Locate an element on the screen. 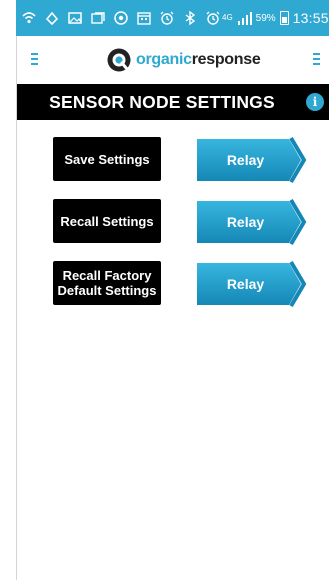 The image size is (329, 580). page-title: SENSOR NODE SETTINGS is located at coordinates (162, 102).